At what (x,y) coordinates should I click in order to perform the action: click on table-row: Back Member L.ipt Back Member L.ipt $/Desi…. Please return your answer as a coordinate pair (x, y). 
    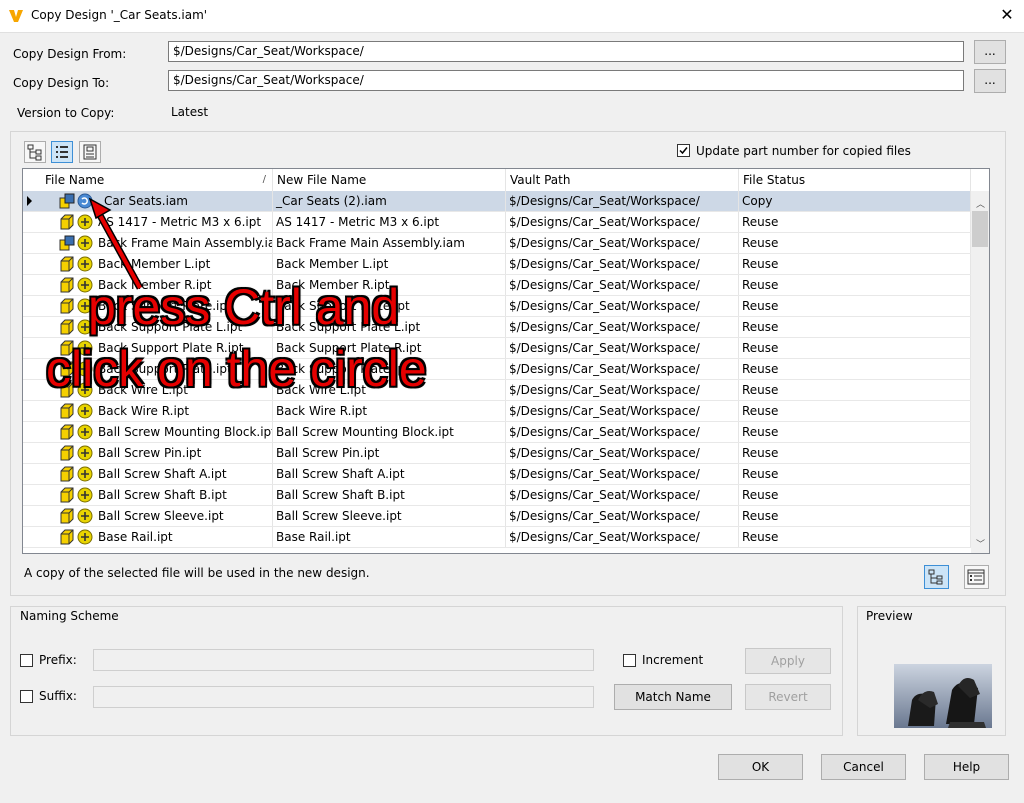
    Looking at the image, I should click on (497, 264).